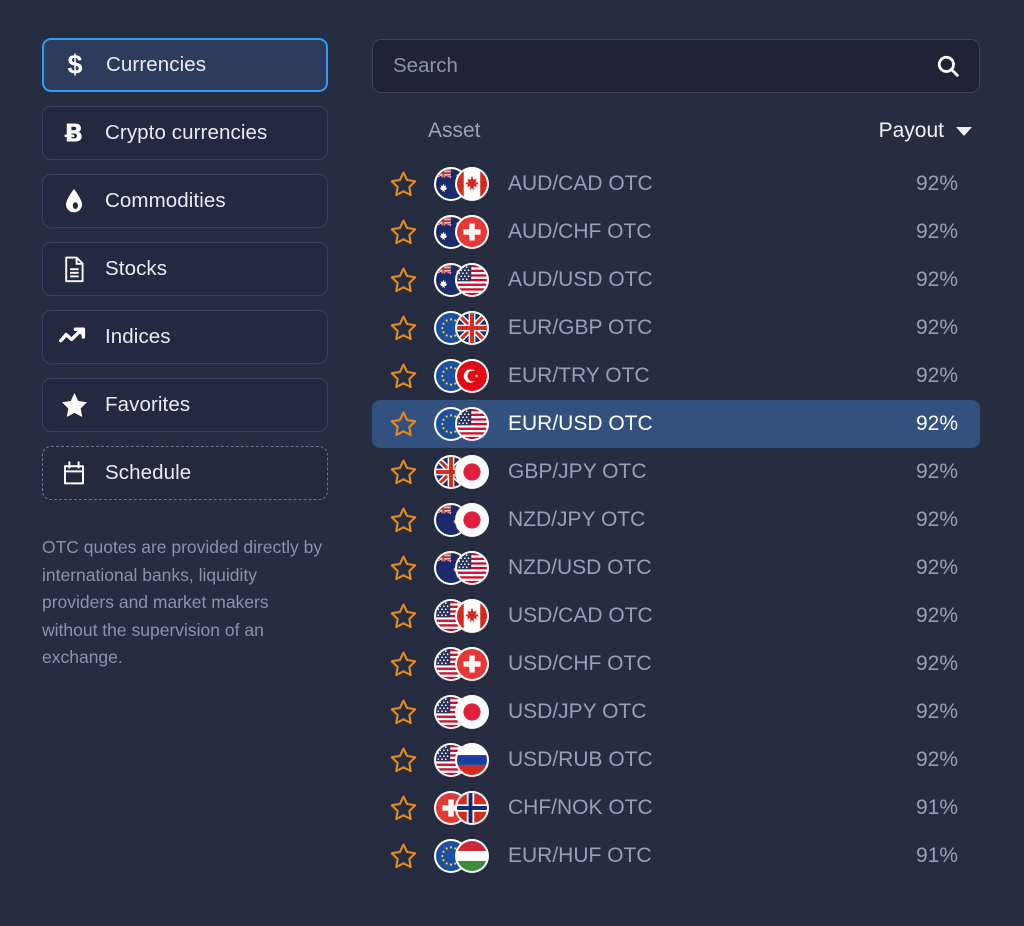  Describe the element at coordinates (580, 231) in the screenshot. I see `asset-name: AUD/CHF OTC` at that location.